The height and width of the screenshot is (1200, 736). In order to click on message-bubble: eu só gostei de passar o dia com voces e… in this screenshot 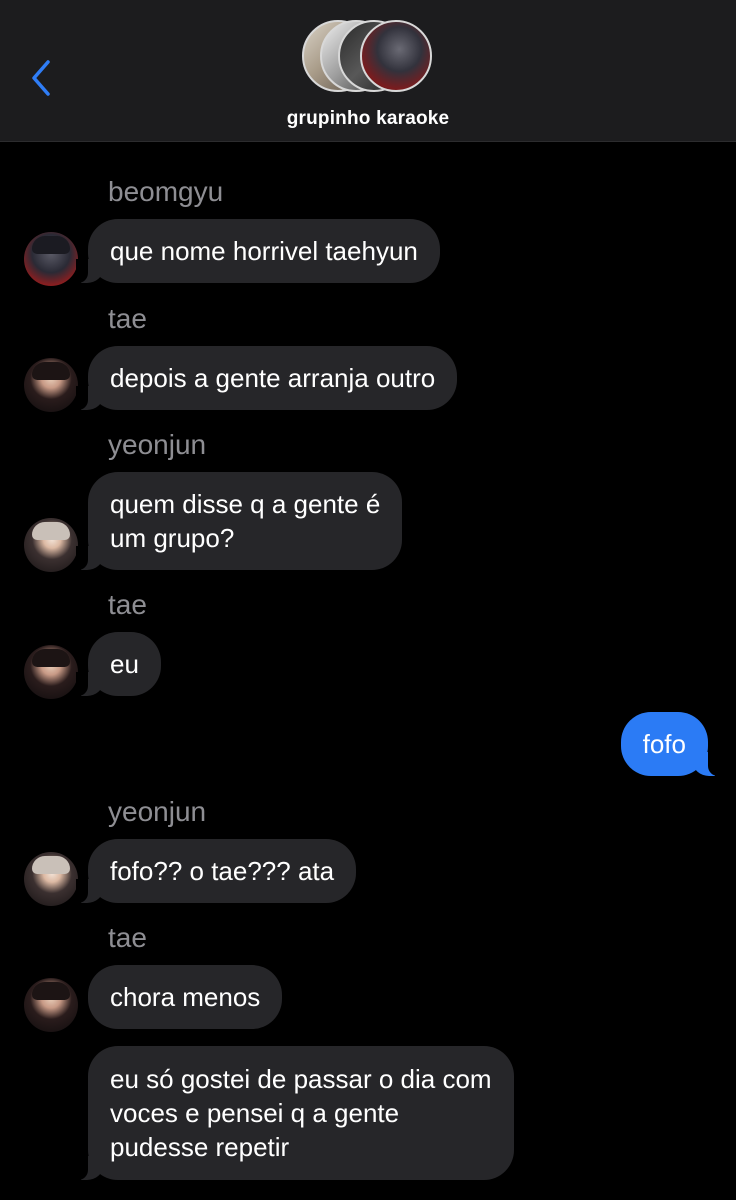, I will do `click(295, 1113)`.